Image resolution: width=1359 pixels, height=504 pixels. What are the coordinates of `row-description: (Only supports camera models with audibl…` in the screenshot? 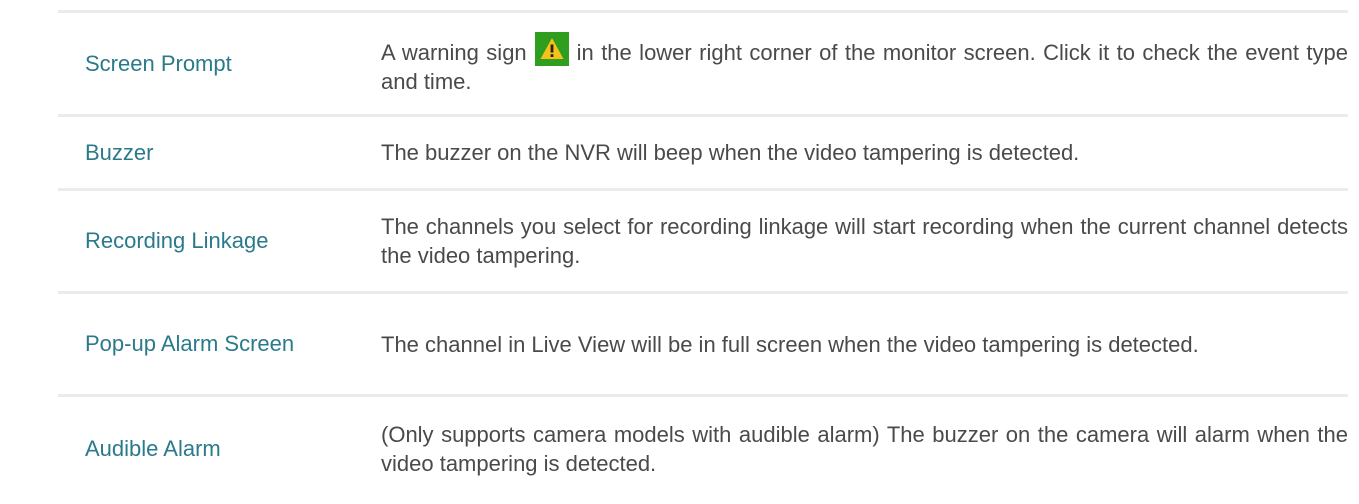 It's located at (864, 449).